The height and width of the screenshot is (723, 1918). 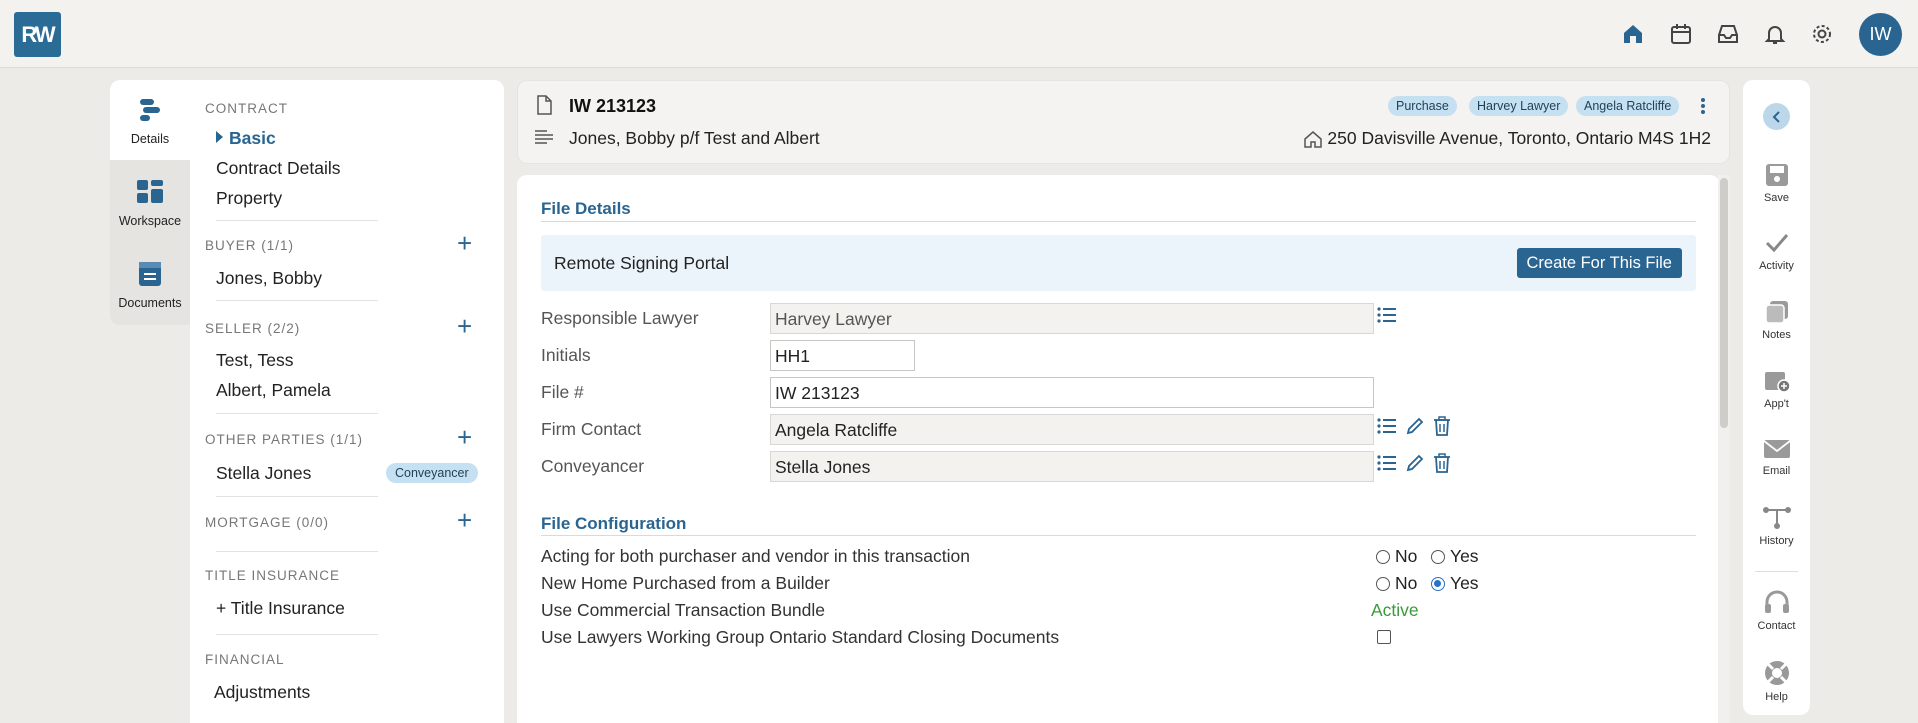 I want to click on email-button: Email, so click(x=1776, y=457).